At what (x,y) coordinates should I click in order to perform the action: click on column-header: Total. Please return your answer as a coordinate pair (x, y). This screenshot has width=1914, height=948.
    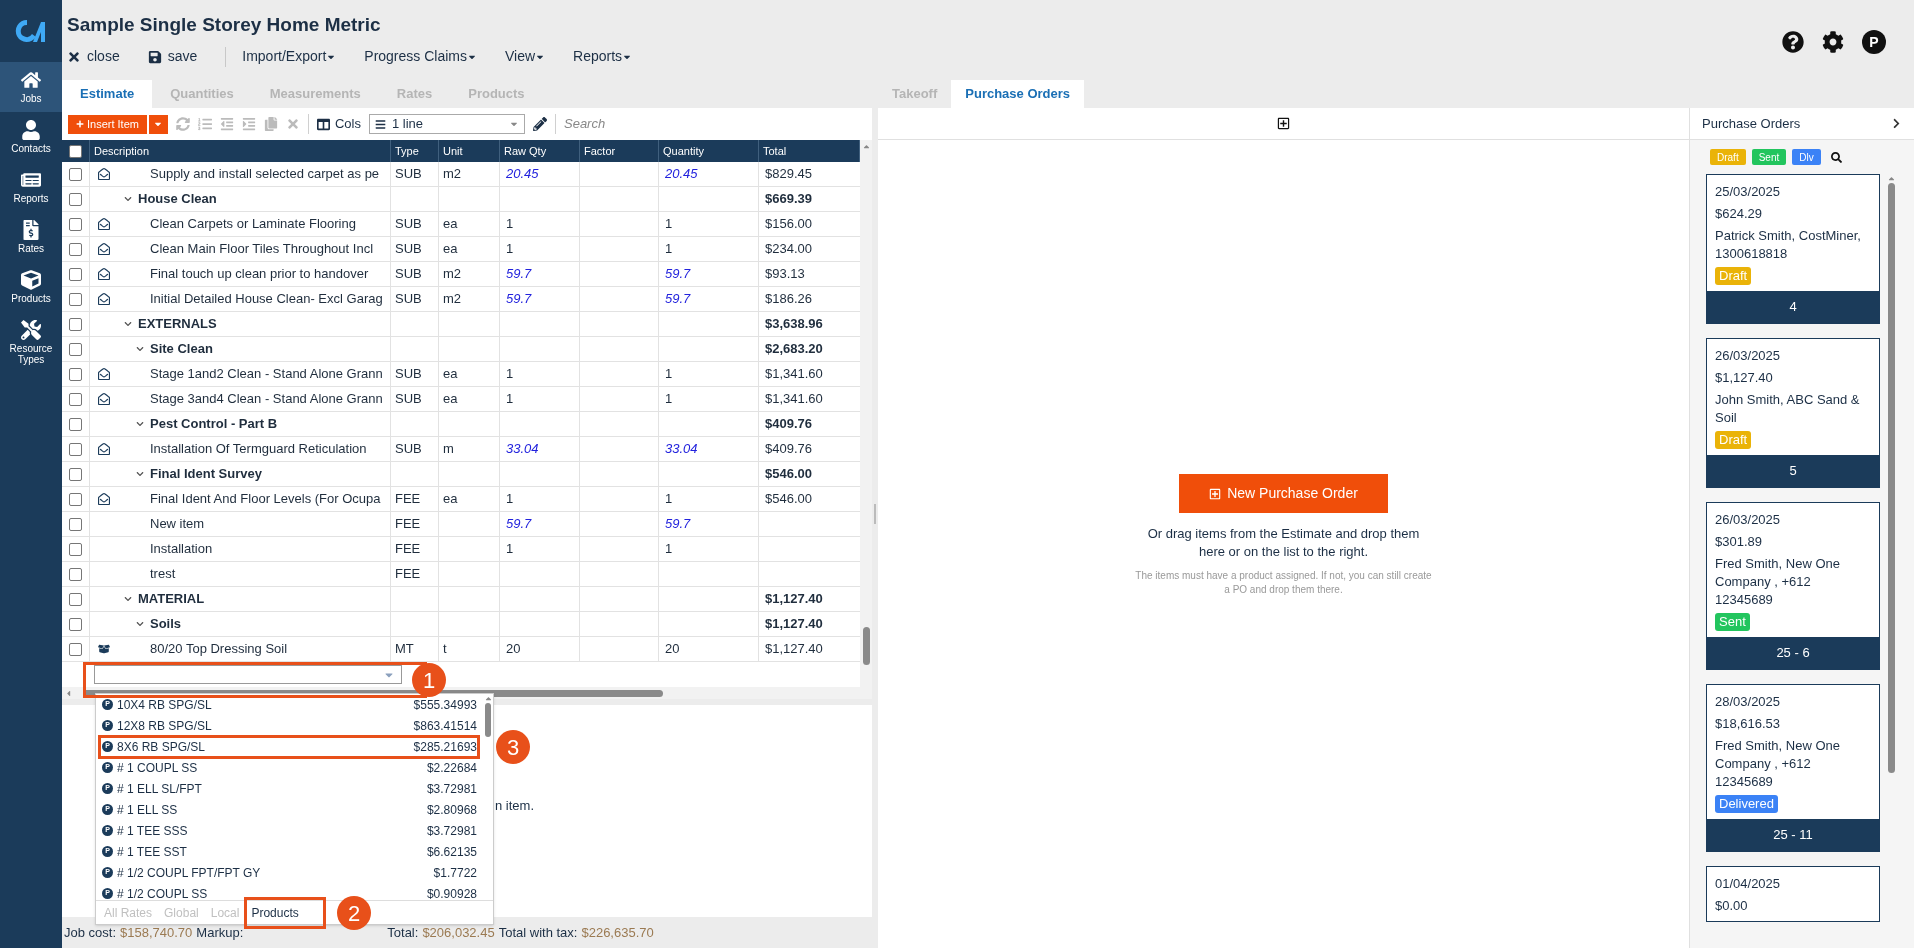
    Looking at the image, I should click on (775, 151).